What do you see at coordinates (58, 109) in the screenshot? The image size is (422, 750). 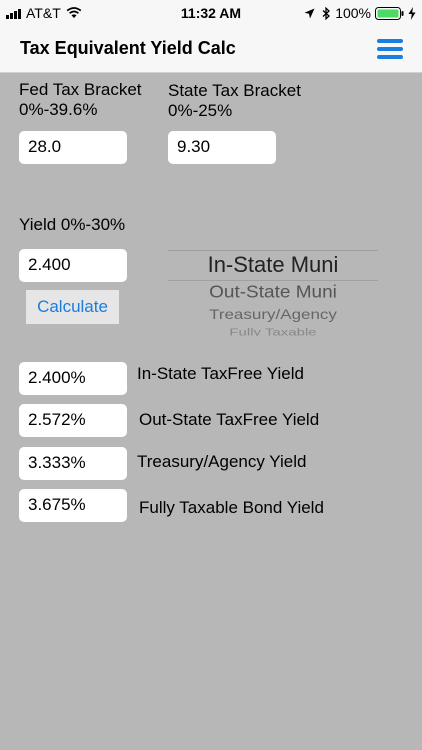 I see `fed-tax-range: 0%-39.6%` at bounding box center [58, 109].